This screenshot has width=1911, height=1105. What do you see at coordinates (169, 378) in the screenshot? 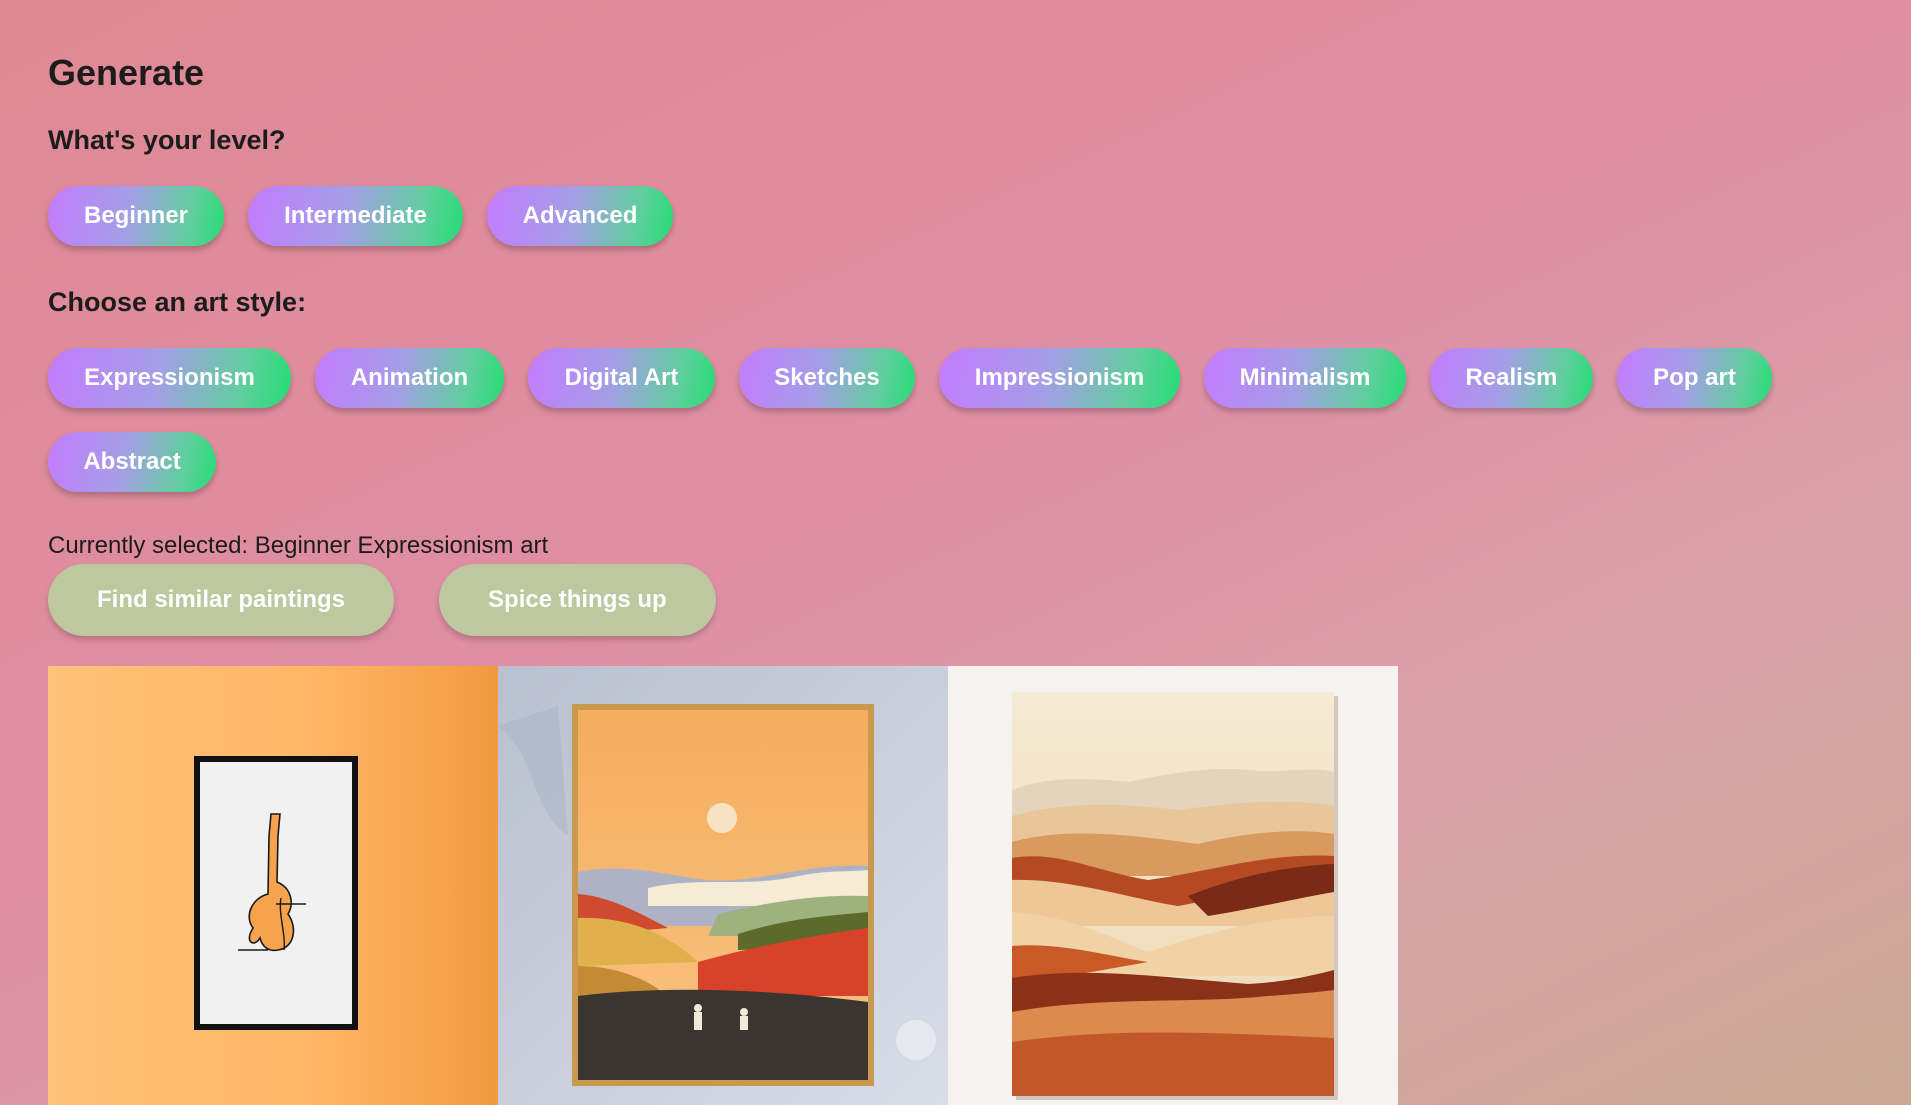
I see `style-expressionism-button: Expressionism` at bounding box center [169, 378].